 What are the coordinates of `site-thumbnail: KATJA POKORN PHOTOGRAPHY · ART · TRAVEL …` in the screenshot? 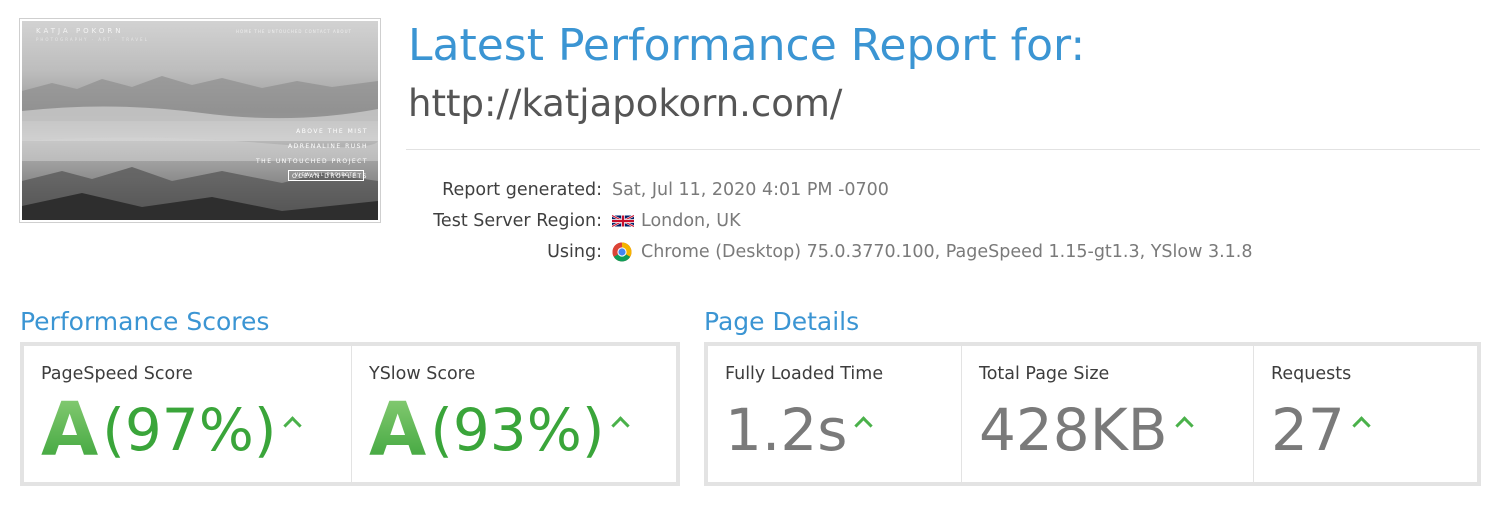 It's located at (200, 120).